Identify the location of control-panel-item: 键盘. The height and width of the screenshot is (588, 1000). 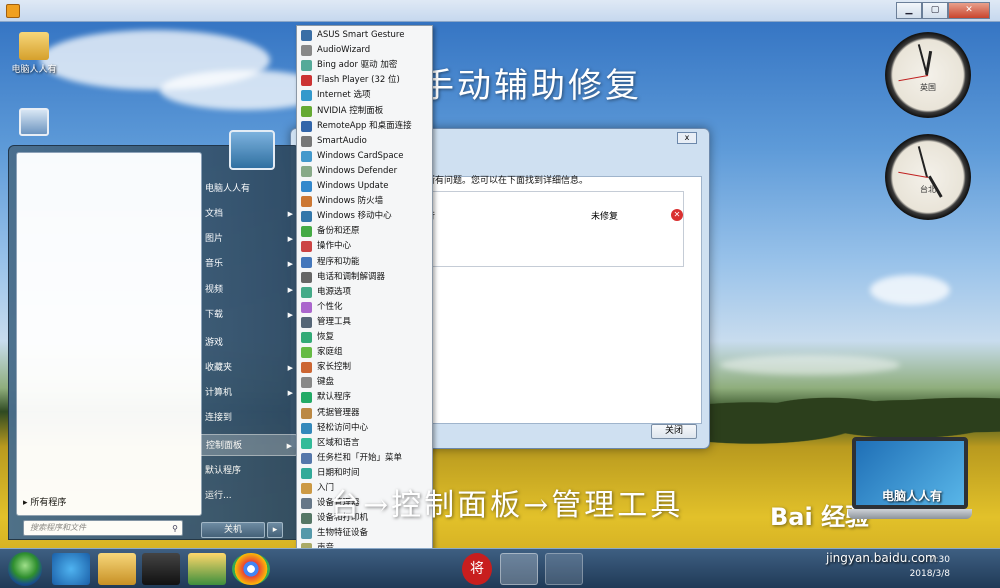
(365, 382).